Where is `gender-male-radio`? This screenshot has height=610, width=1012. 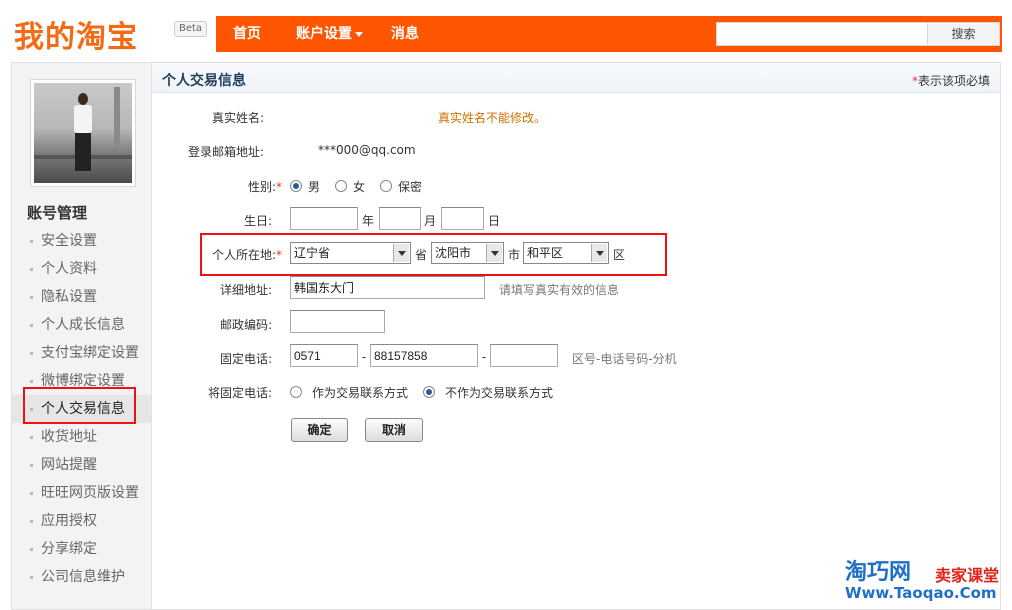 gender-male-radio is located at coordinates (296, 186).